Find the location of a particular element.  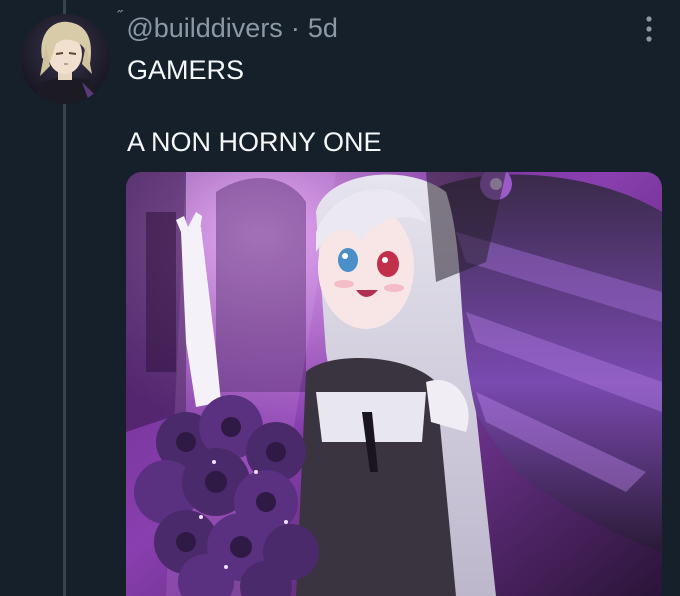

more-vertical-icon is located at coordinates (649, 29).